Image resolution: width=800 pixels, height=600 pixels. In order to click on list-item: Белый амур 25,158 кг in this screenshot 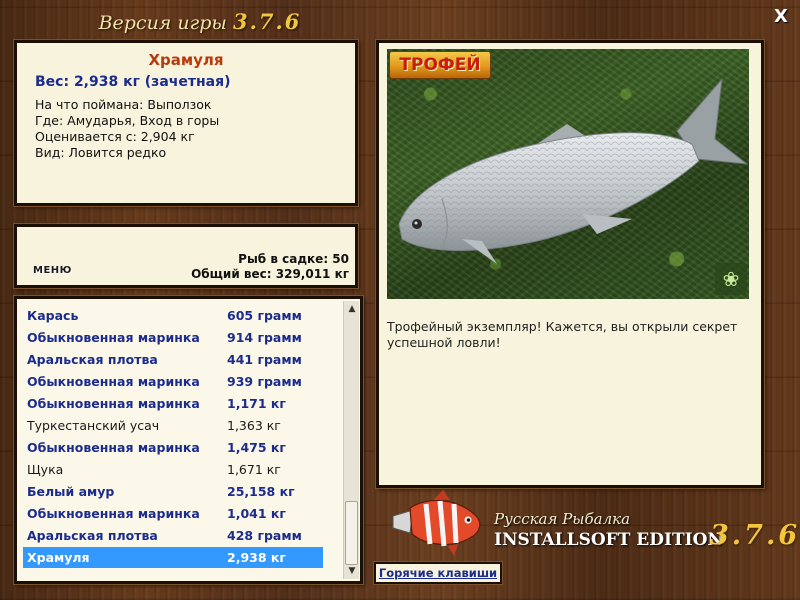, I will do `click(173, 491)`.